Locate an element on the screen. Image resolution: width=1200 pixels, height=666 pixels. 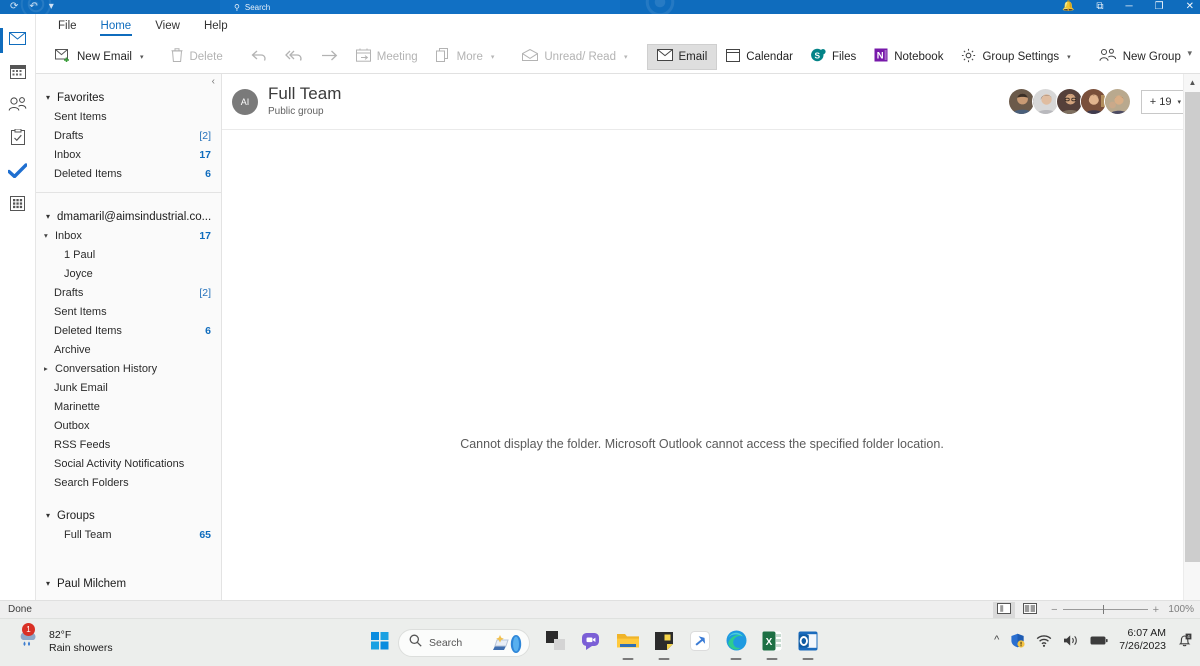
excel-button: X is located at coordinates (772, 643).